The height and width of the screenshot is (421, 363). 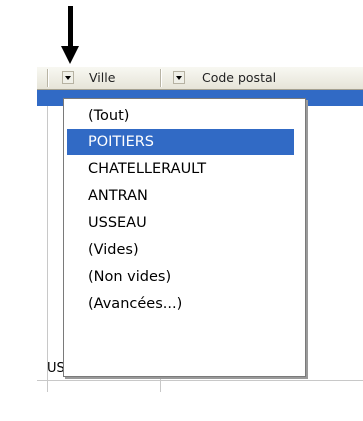 I want to click on filter-option-chatellerault: CHATELLERAULT, so click(x=180, y=169).